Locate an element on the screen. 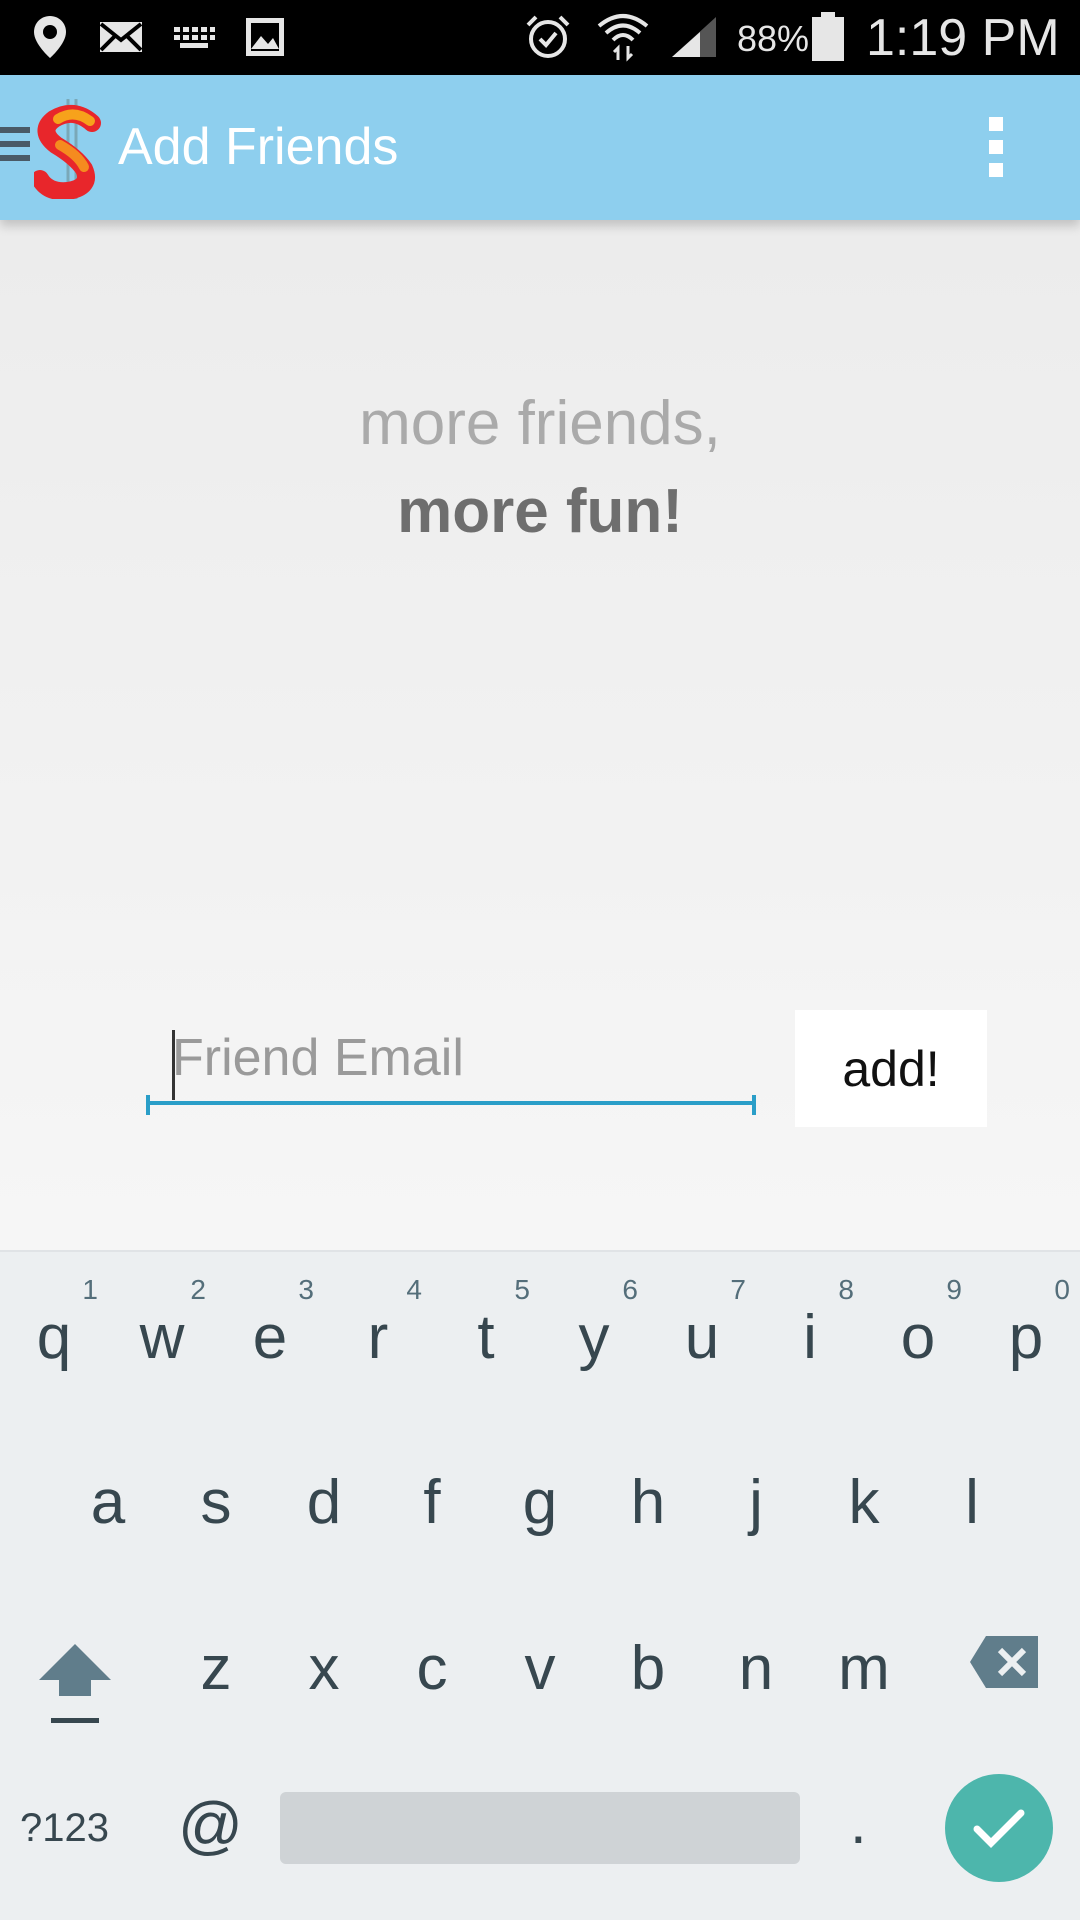 The width and height of the screenshot is (1080, 1920). period-key: . is located at coordinates (858, 1822).